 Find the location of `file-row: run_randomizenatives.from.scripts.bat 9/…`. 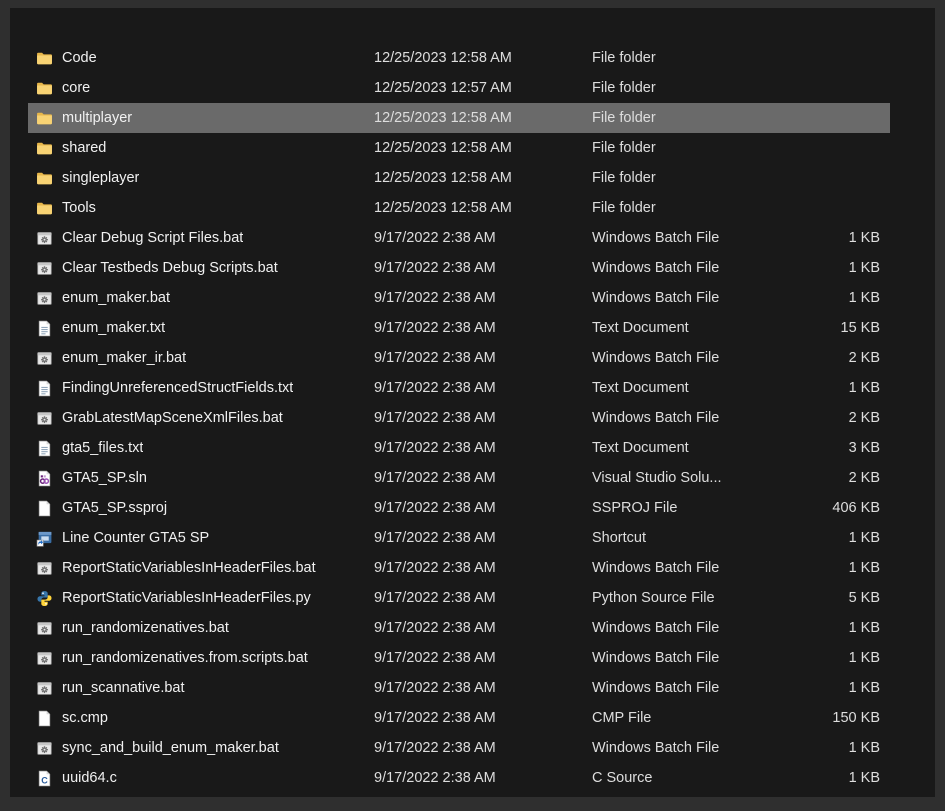

file-row: run_randomizenatives.from.scripts.bat 9/… is located at coordinates (459, 658).